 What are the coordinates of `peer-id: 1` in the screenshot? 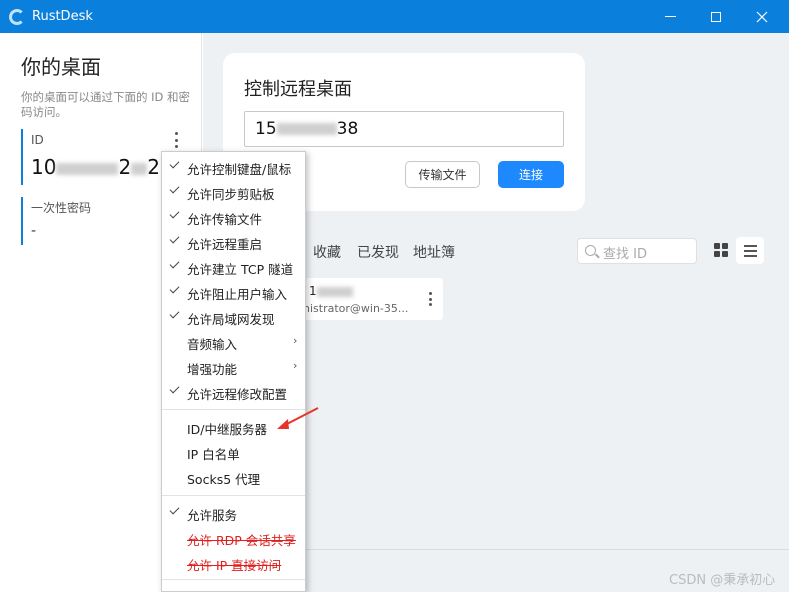 It's located at (331, 291).